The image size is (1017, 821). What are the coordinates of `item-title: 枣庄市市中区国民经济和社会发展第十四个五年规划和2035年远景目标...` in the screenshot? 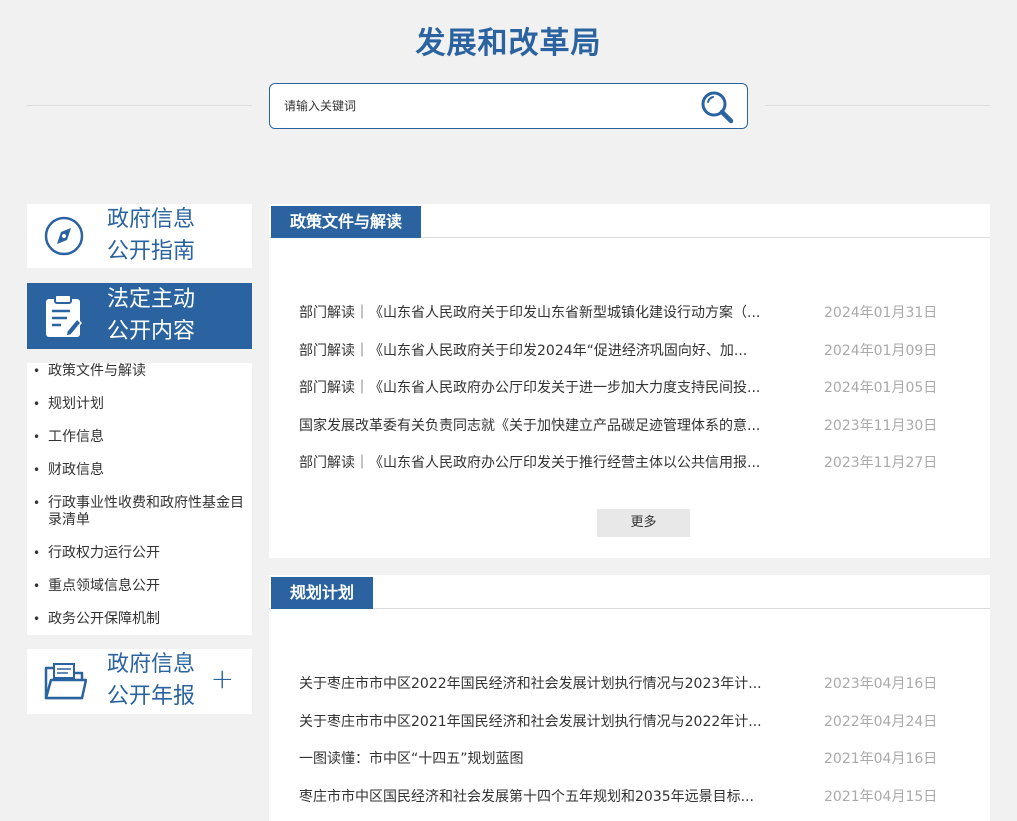 It's located at (546, 797).